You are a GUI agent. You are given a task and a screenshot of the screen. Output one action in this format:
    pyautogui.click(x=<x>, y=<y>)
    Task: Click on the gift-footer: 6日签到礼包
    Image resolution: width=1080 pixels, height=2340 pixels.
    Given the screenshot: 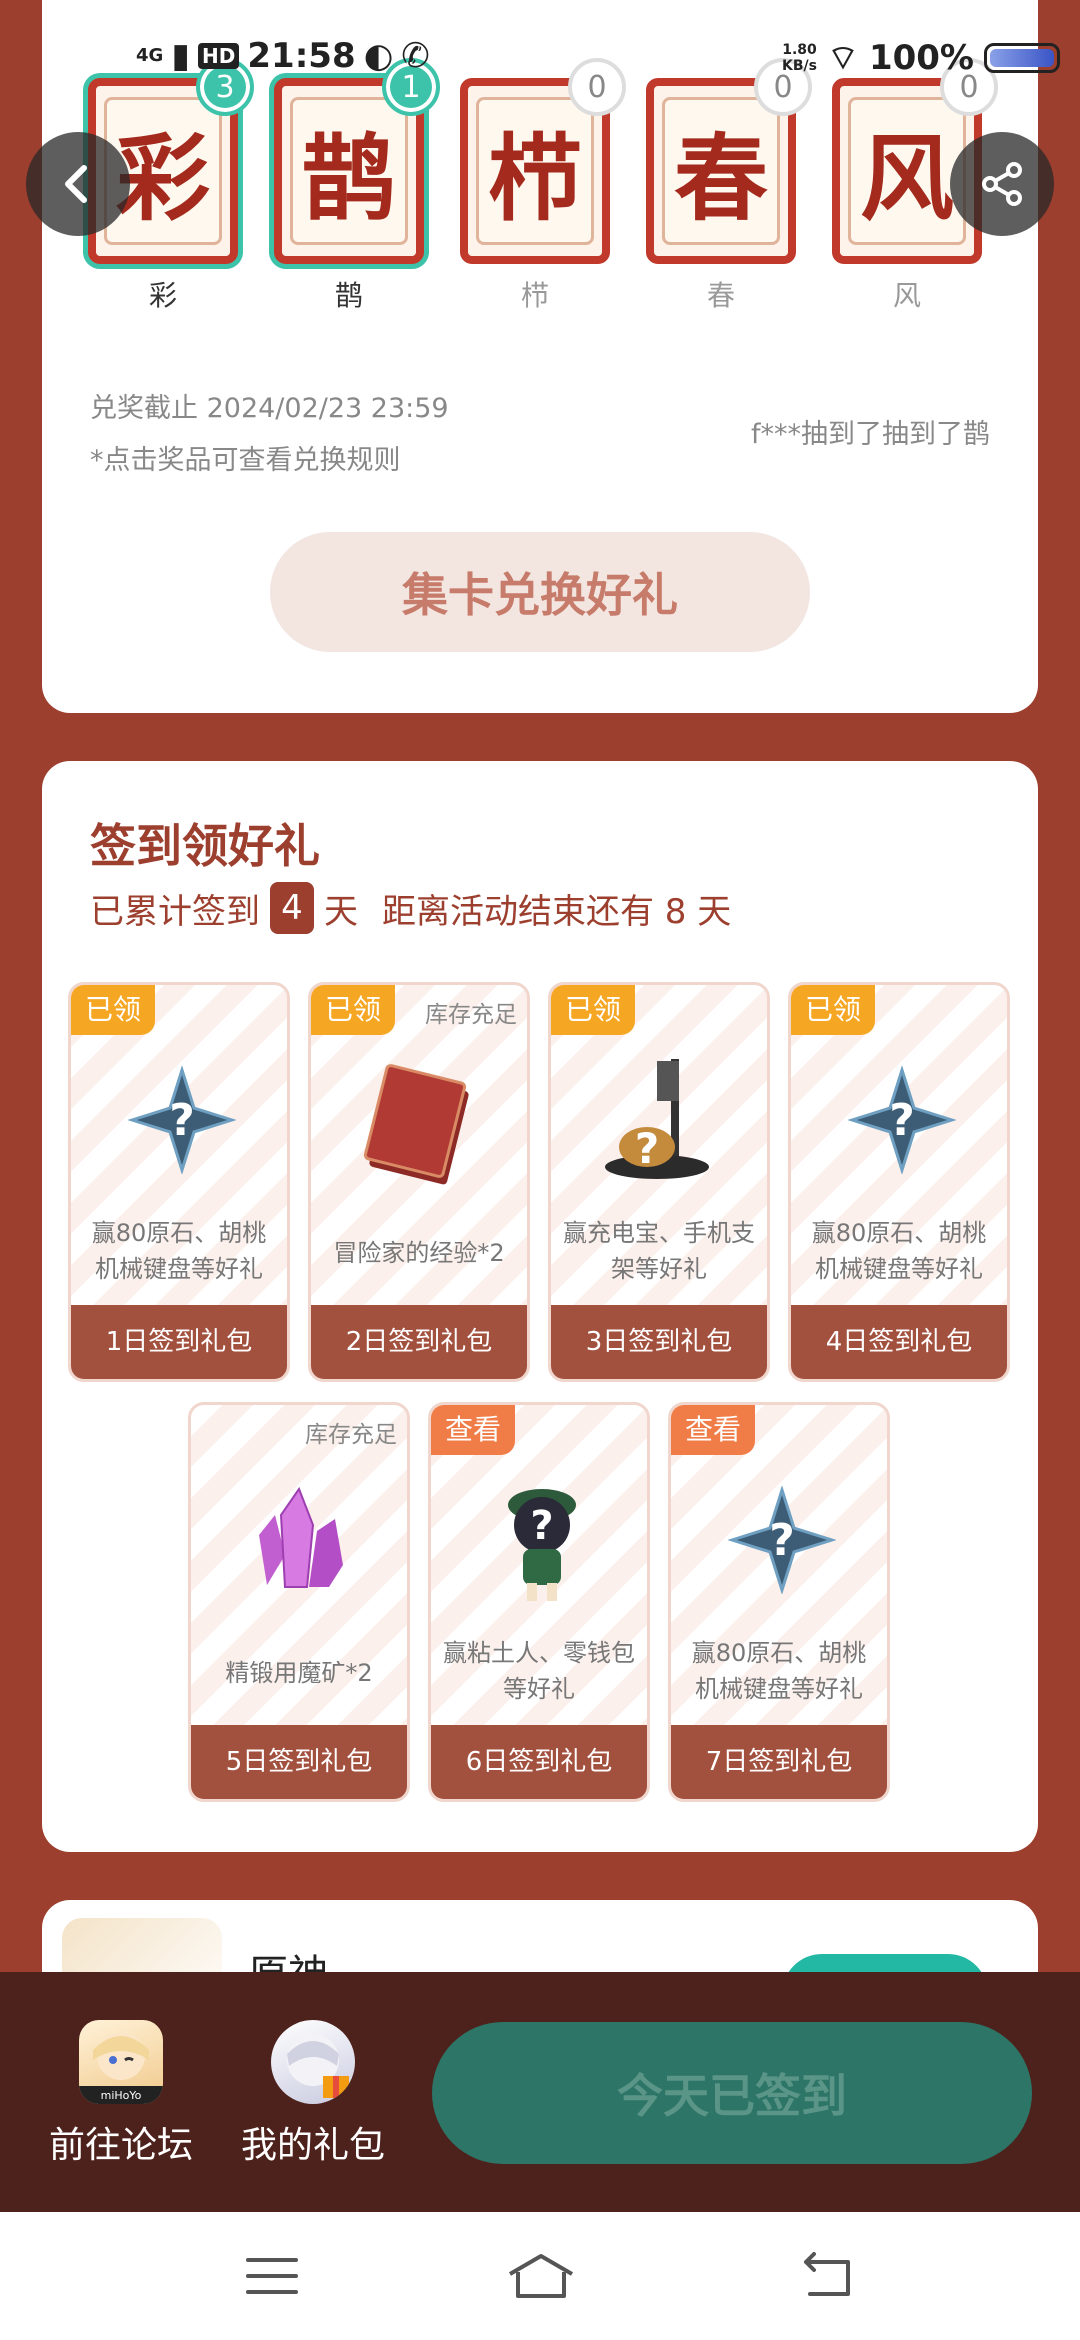 What is the action you would take?
    pyautogui.click(x=539, y=1762)
    